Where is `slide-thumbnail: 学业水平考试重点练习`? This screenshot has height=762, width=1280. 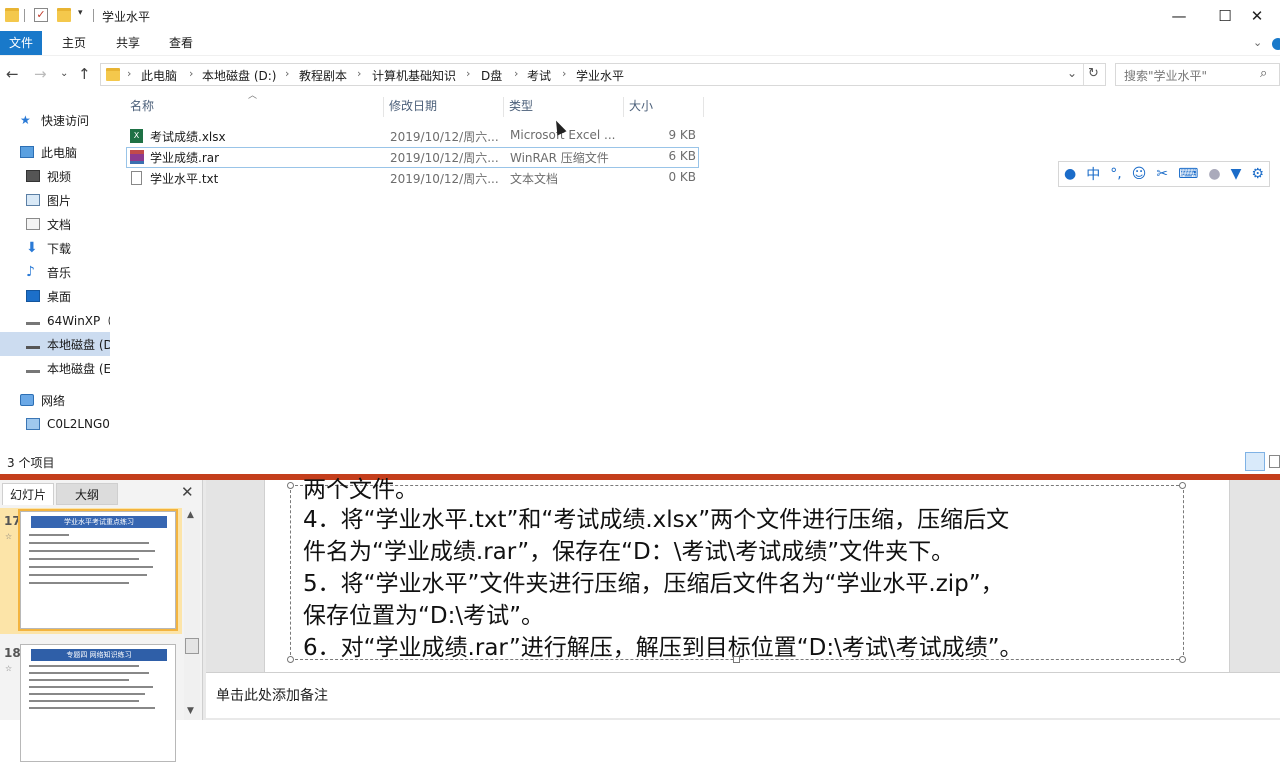 slide-thumbnail: 学业水平考试重点练习 is located at coordinates (98, 570).